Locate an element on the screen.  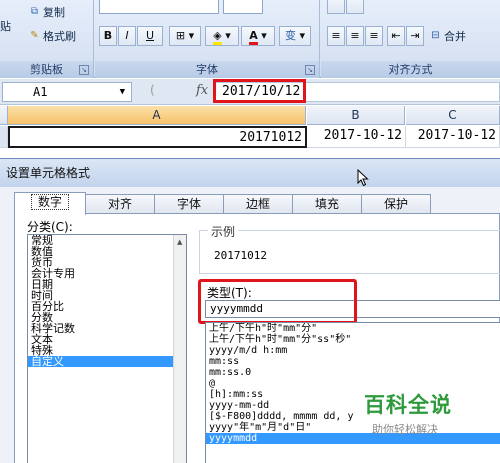
format-item: [h]:mm:ss is located at coordinates (353, 394).